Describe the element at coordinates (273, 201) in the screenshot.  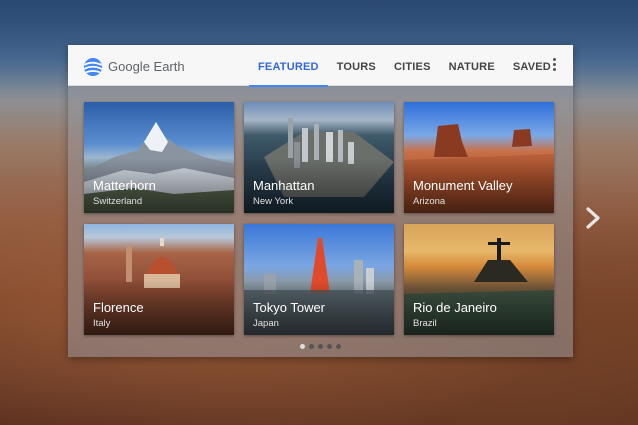
I see `card-subtitle: New York` at that location.